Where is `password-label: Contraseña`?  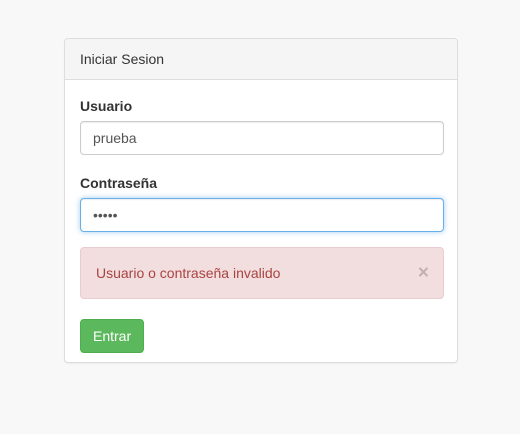 password-label: Contraseña is located at coordinates (119, 183).